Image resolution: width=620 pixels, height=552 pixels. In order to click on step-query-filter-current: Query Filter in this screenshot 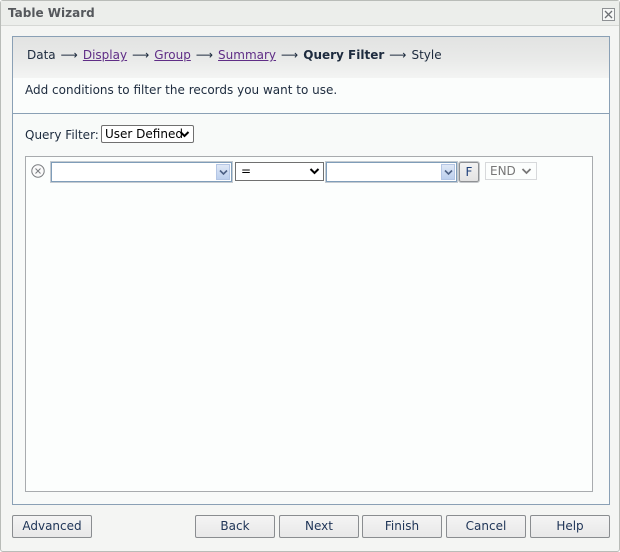, I will do `click(344, 55)`.